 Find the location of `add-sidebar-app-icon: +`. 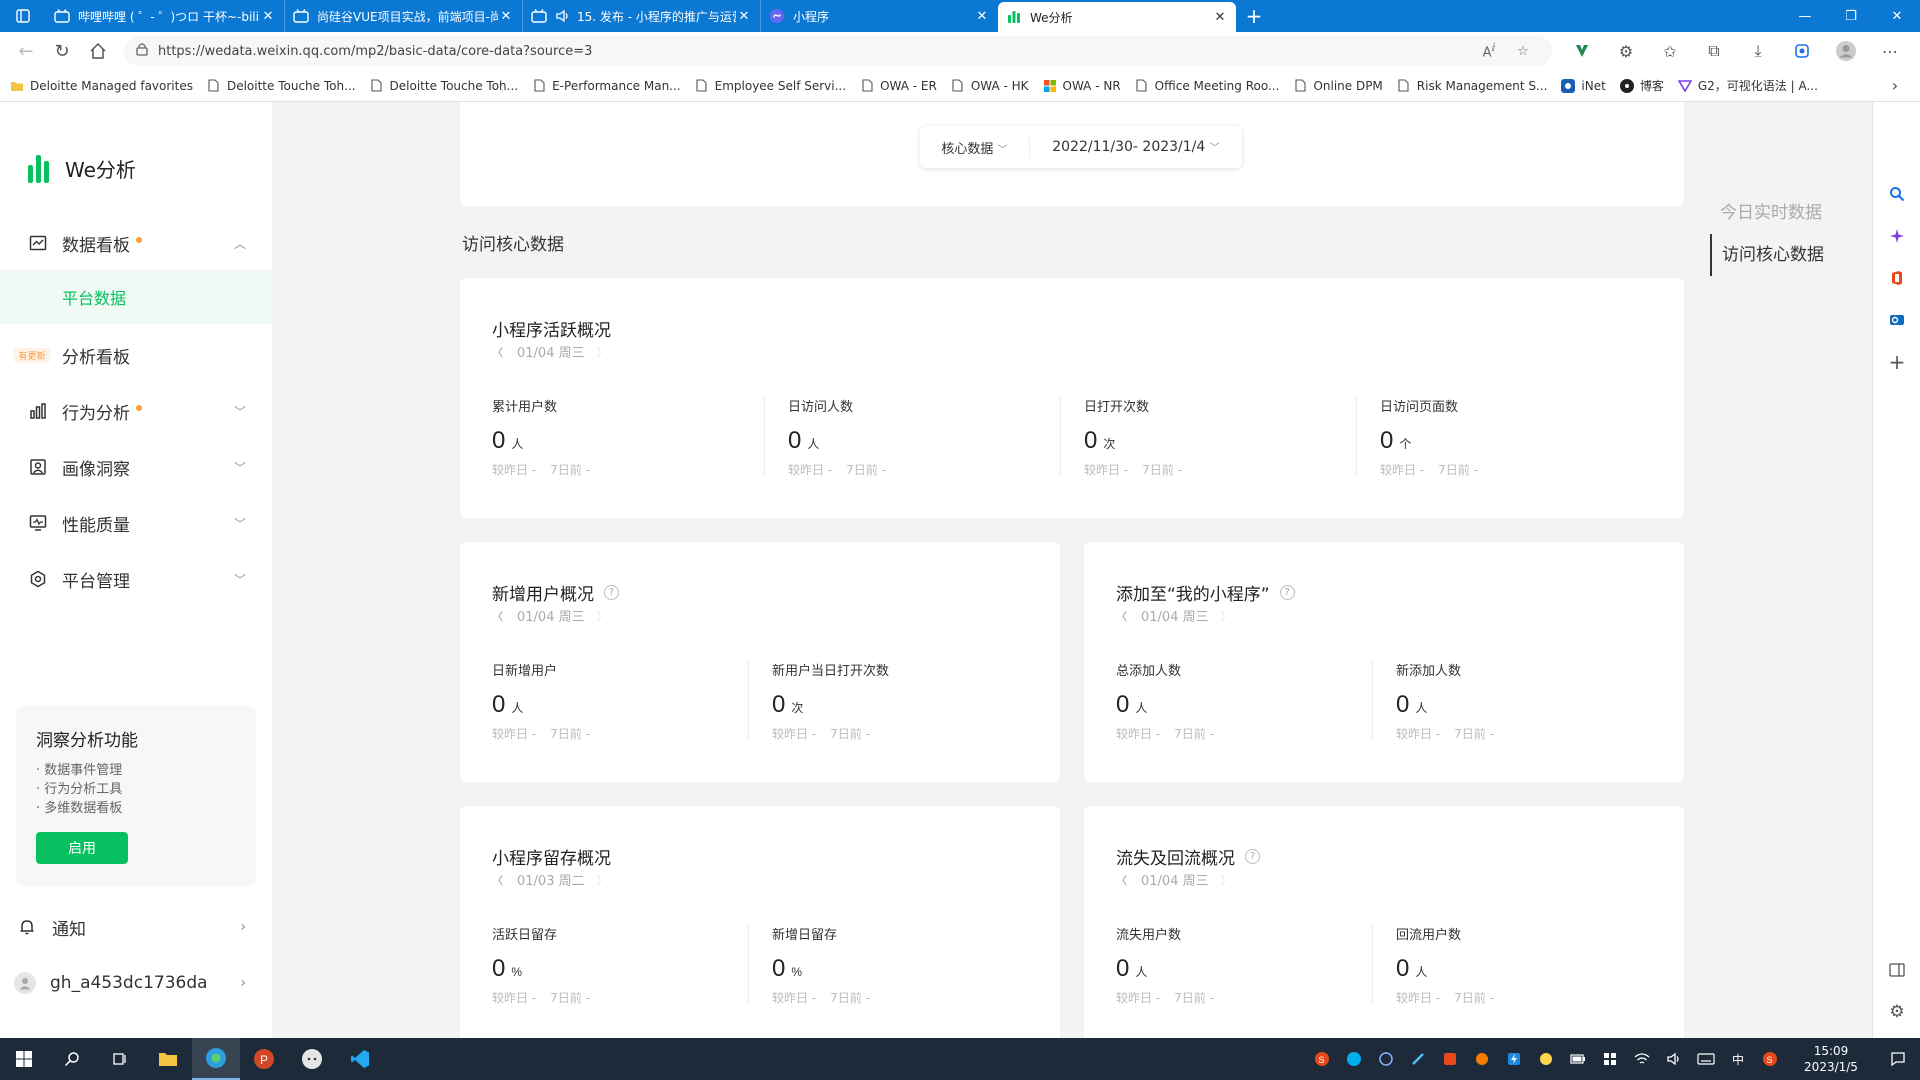

add-sidebar-app-icon: + is located at coordinates (1896, 362).